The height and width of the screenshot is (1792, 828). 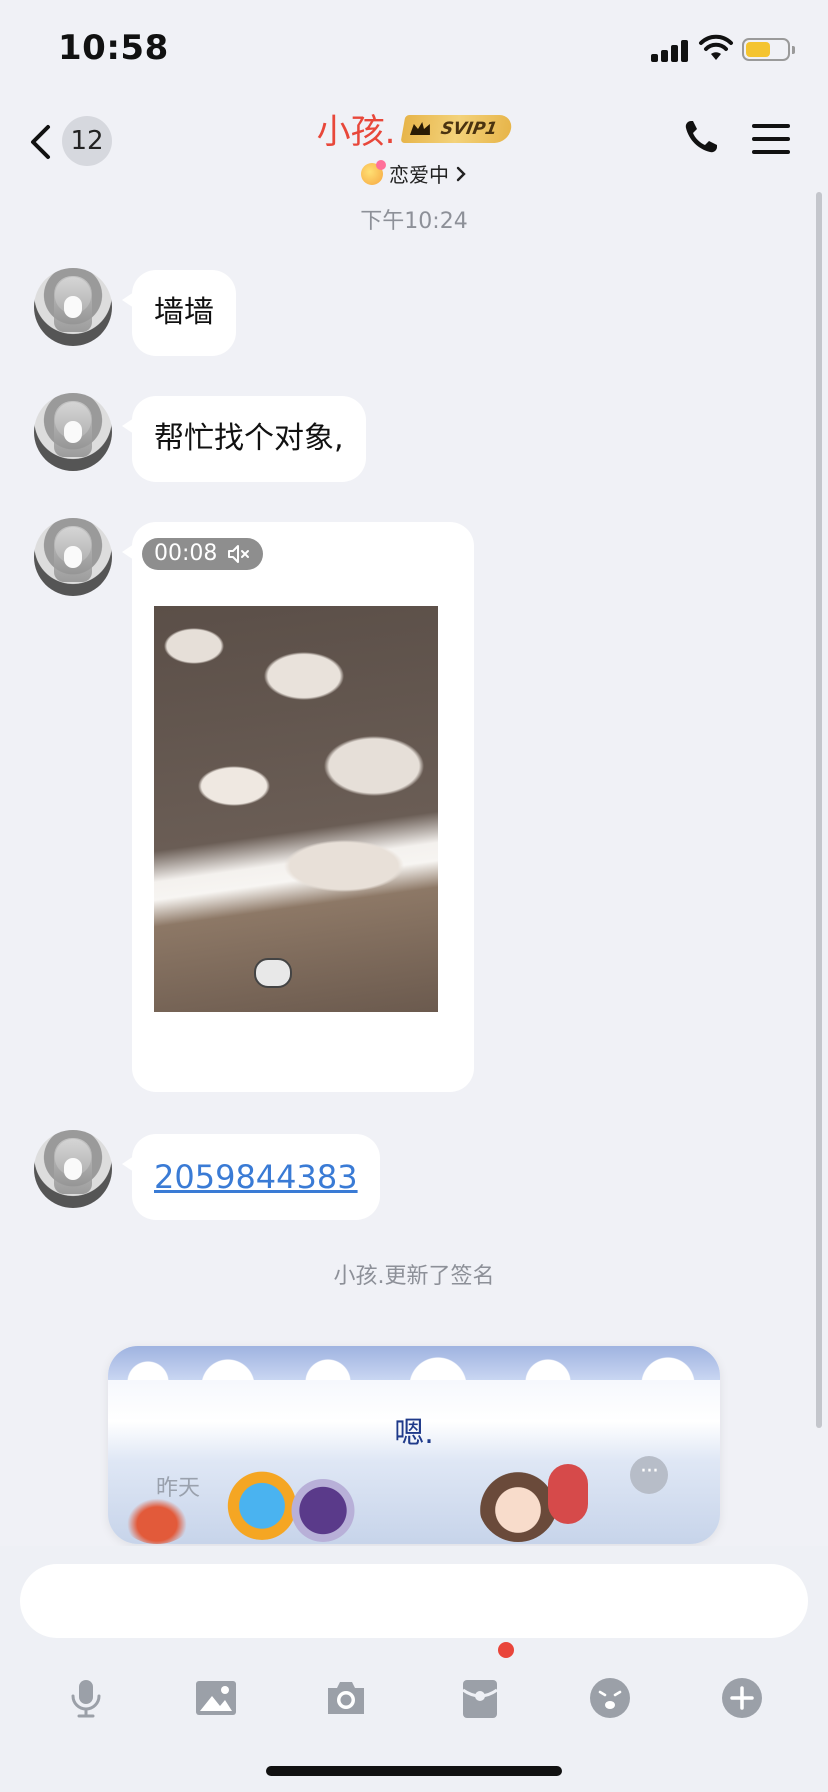 I want to click on wifi-icon, so click(x=716, y=47).